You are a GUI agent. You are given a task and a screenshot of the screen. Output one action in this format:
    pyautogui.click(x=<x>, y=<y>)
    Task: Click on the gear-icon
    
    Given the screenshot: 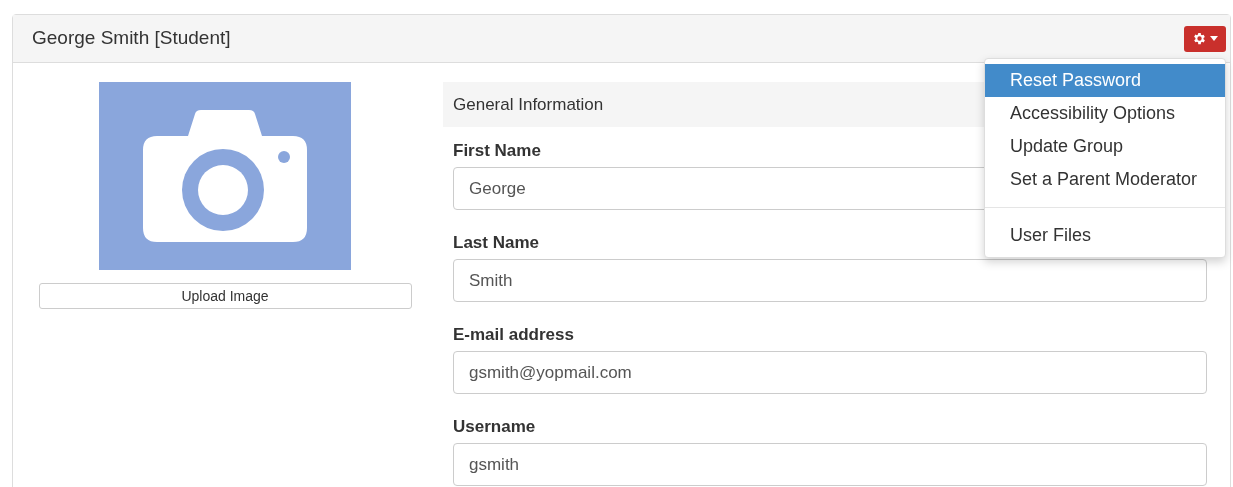 What is the action you would take?
    pyautogui.click(x=1199, y=38)
    